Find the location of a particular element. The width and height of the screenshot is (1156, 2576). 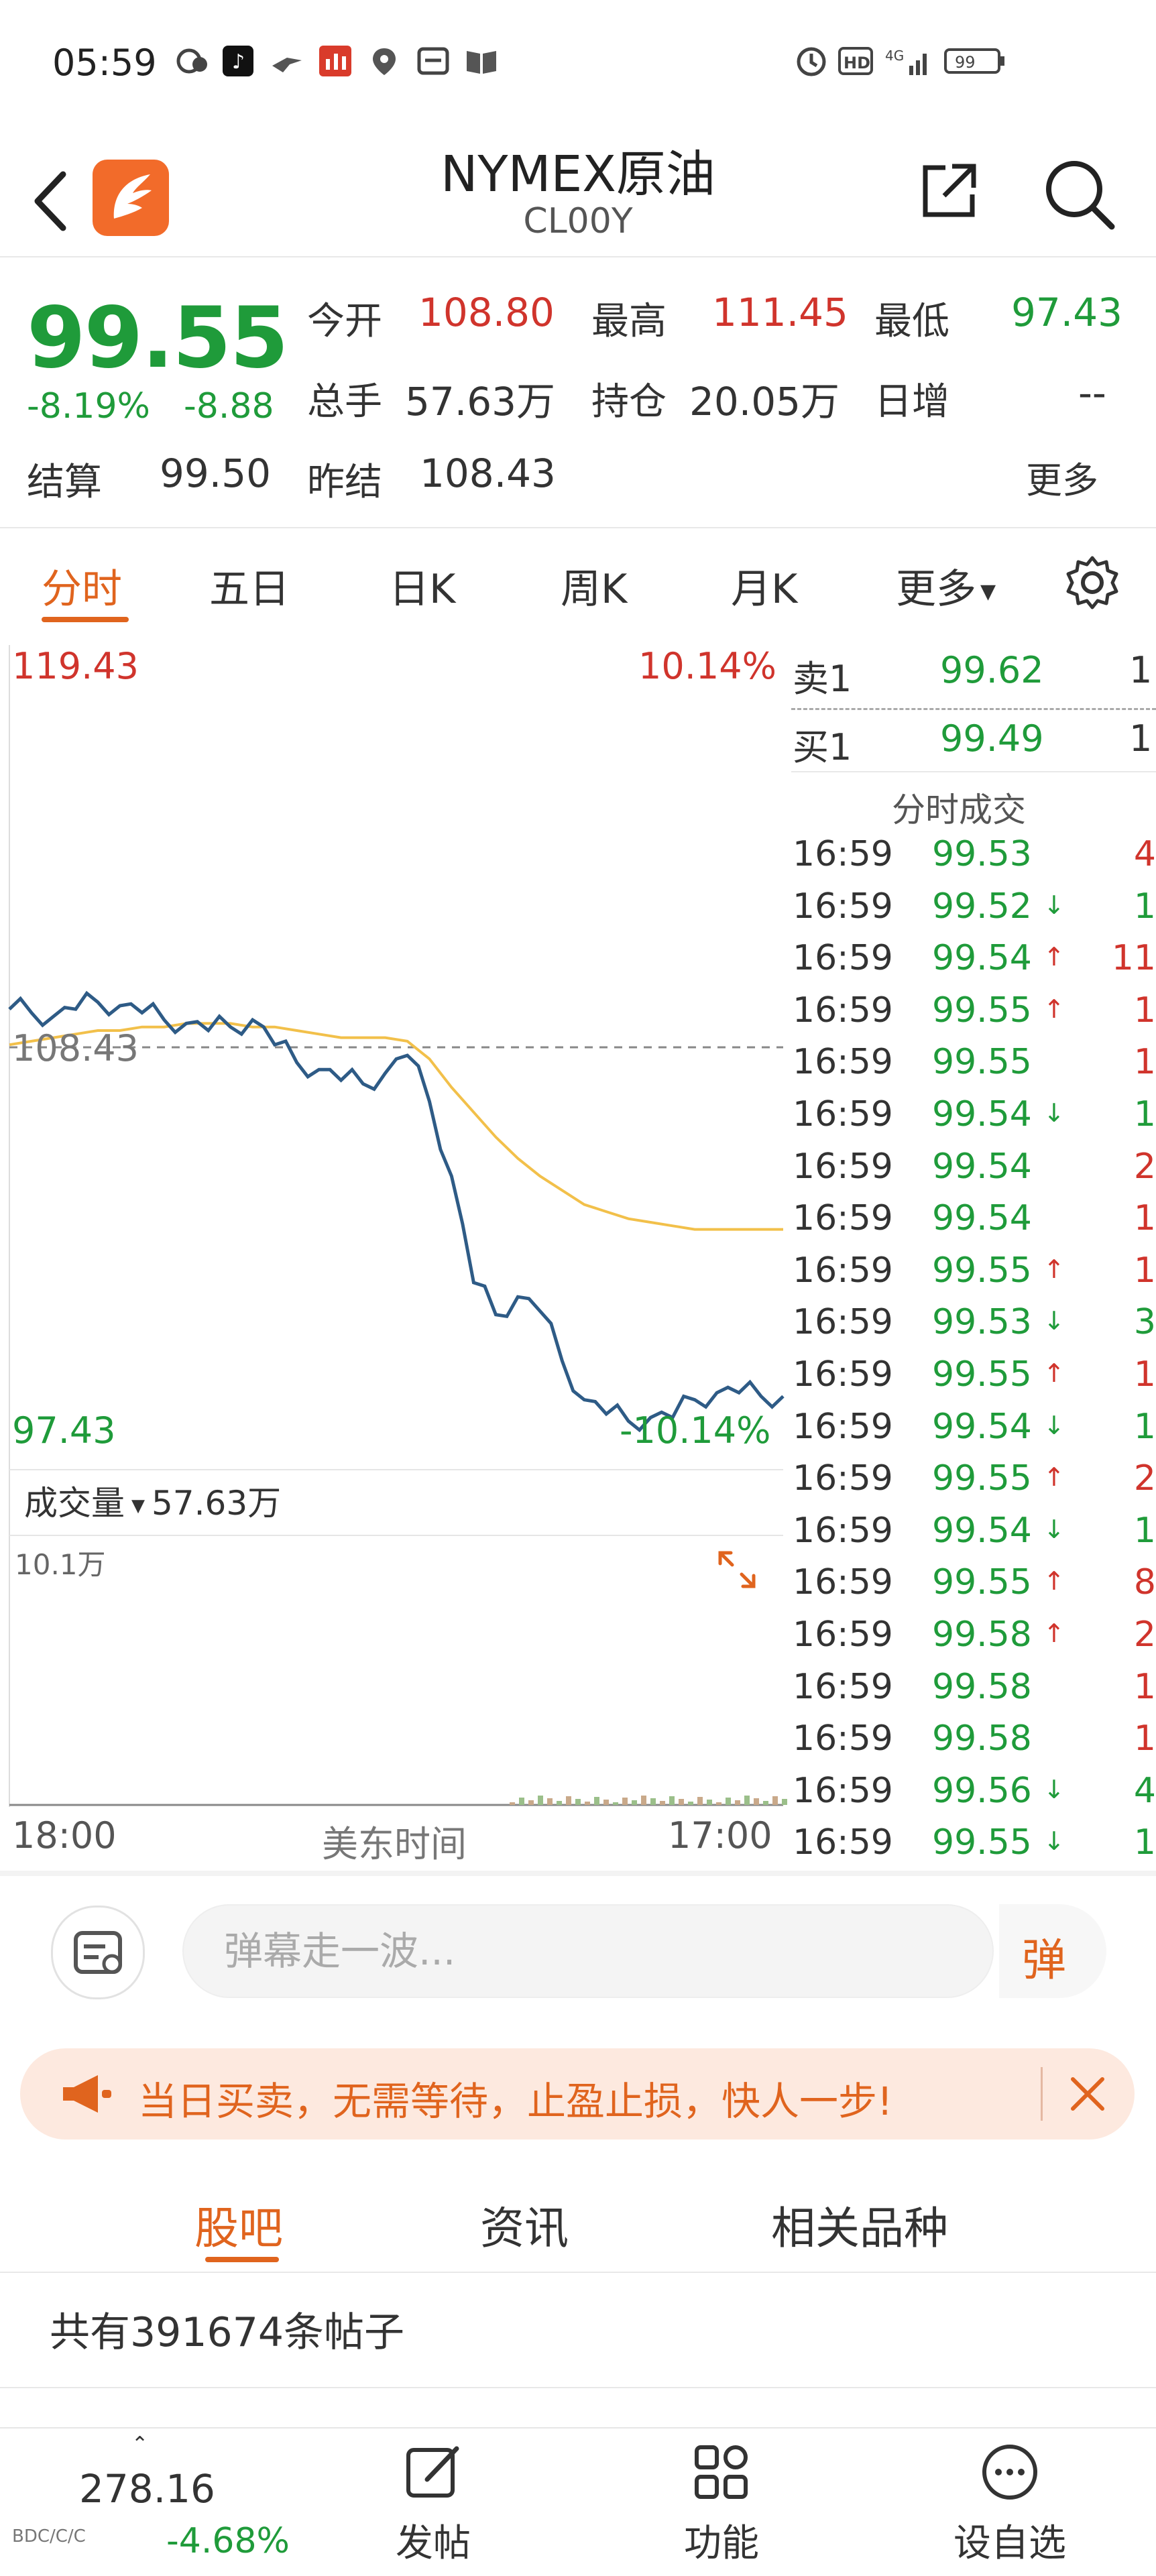

tab-intraday: 分时 is located at coordinates (82, 586).